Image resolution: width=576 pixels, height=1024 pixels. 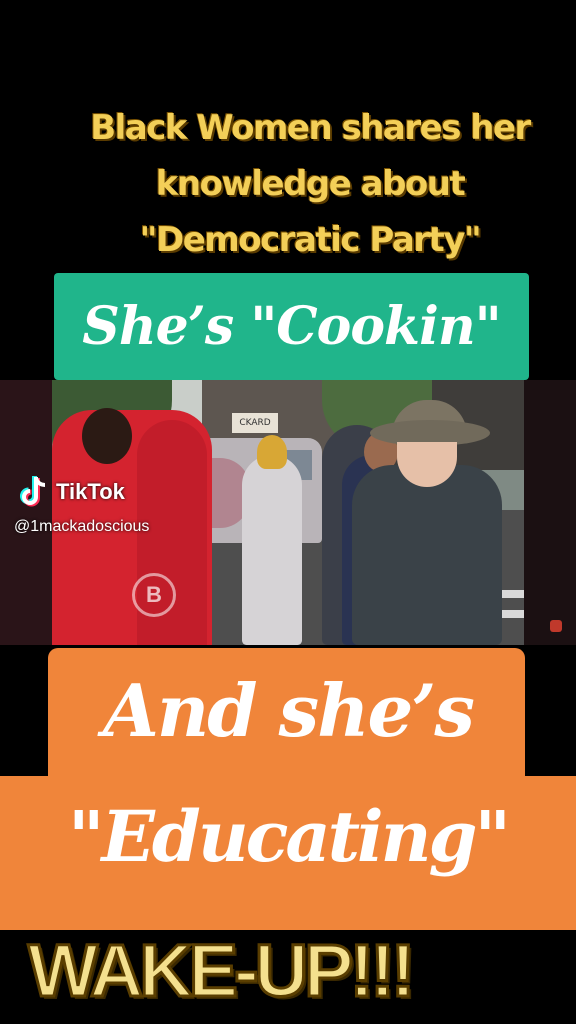 I want to click on headline-line-2: knowledge about, so click(x=310, y=184).